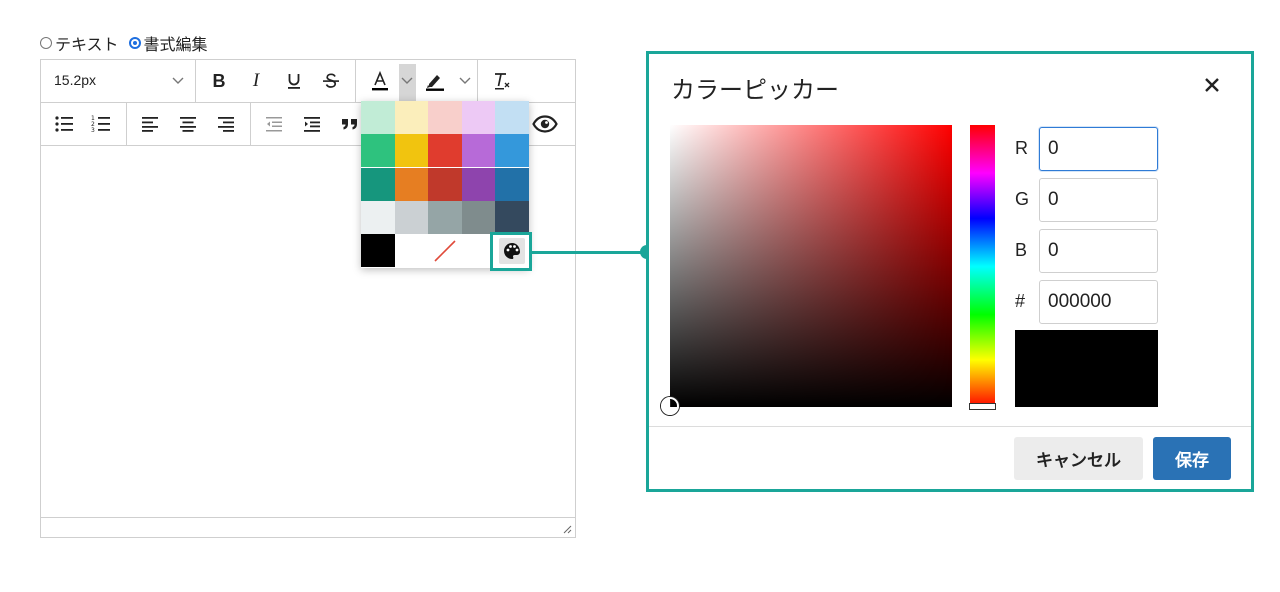 This screenshot has width=1280, height=592. I want to click on outdent-icon, so click(274, 124).